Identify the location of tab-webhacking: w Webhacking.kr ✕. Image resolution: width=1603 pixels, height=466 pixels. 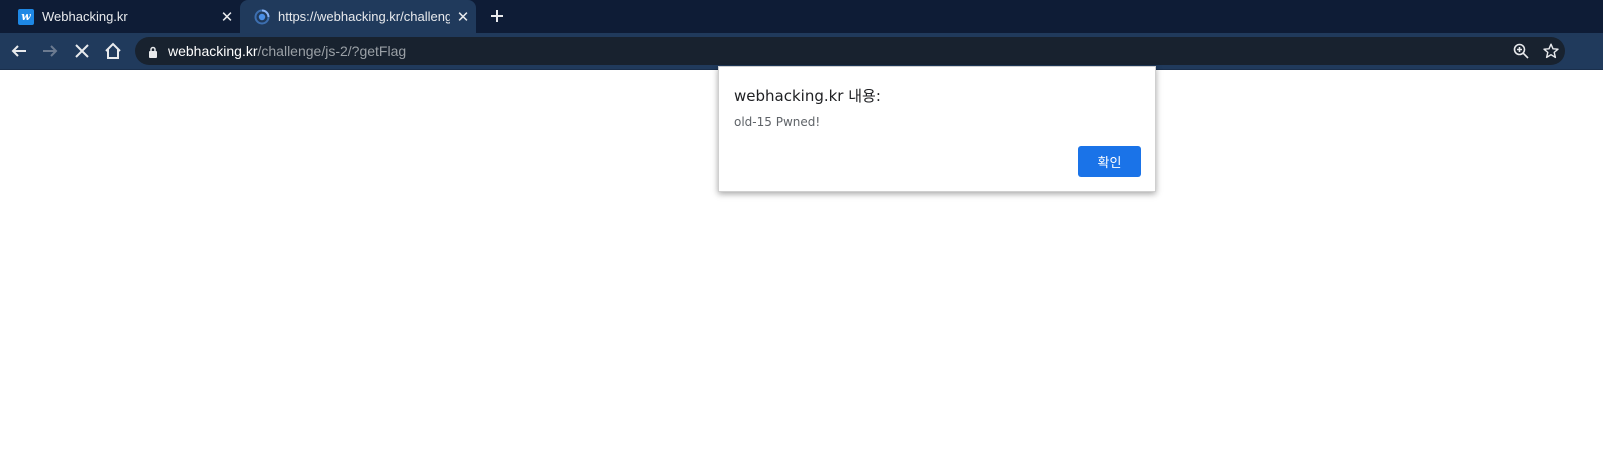
(120, 16).